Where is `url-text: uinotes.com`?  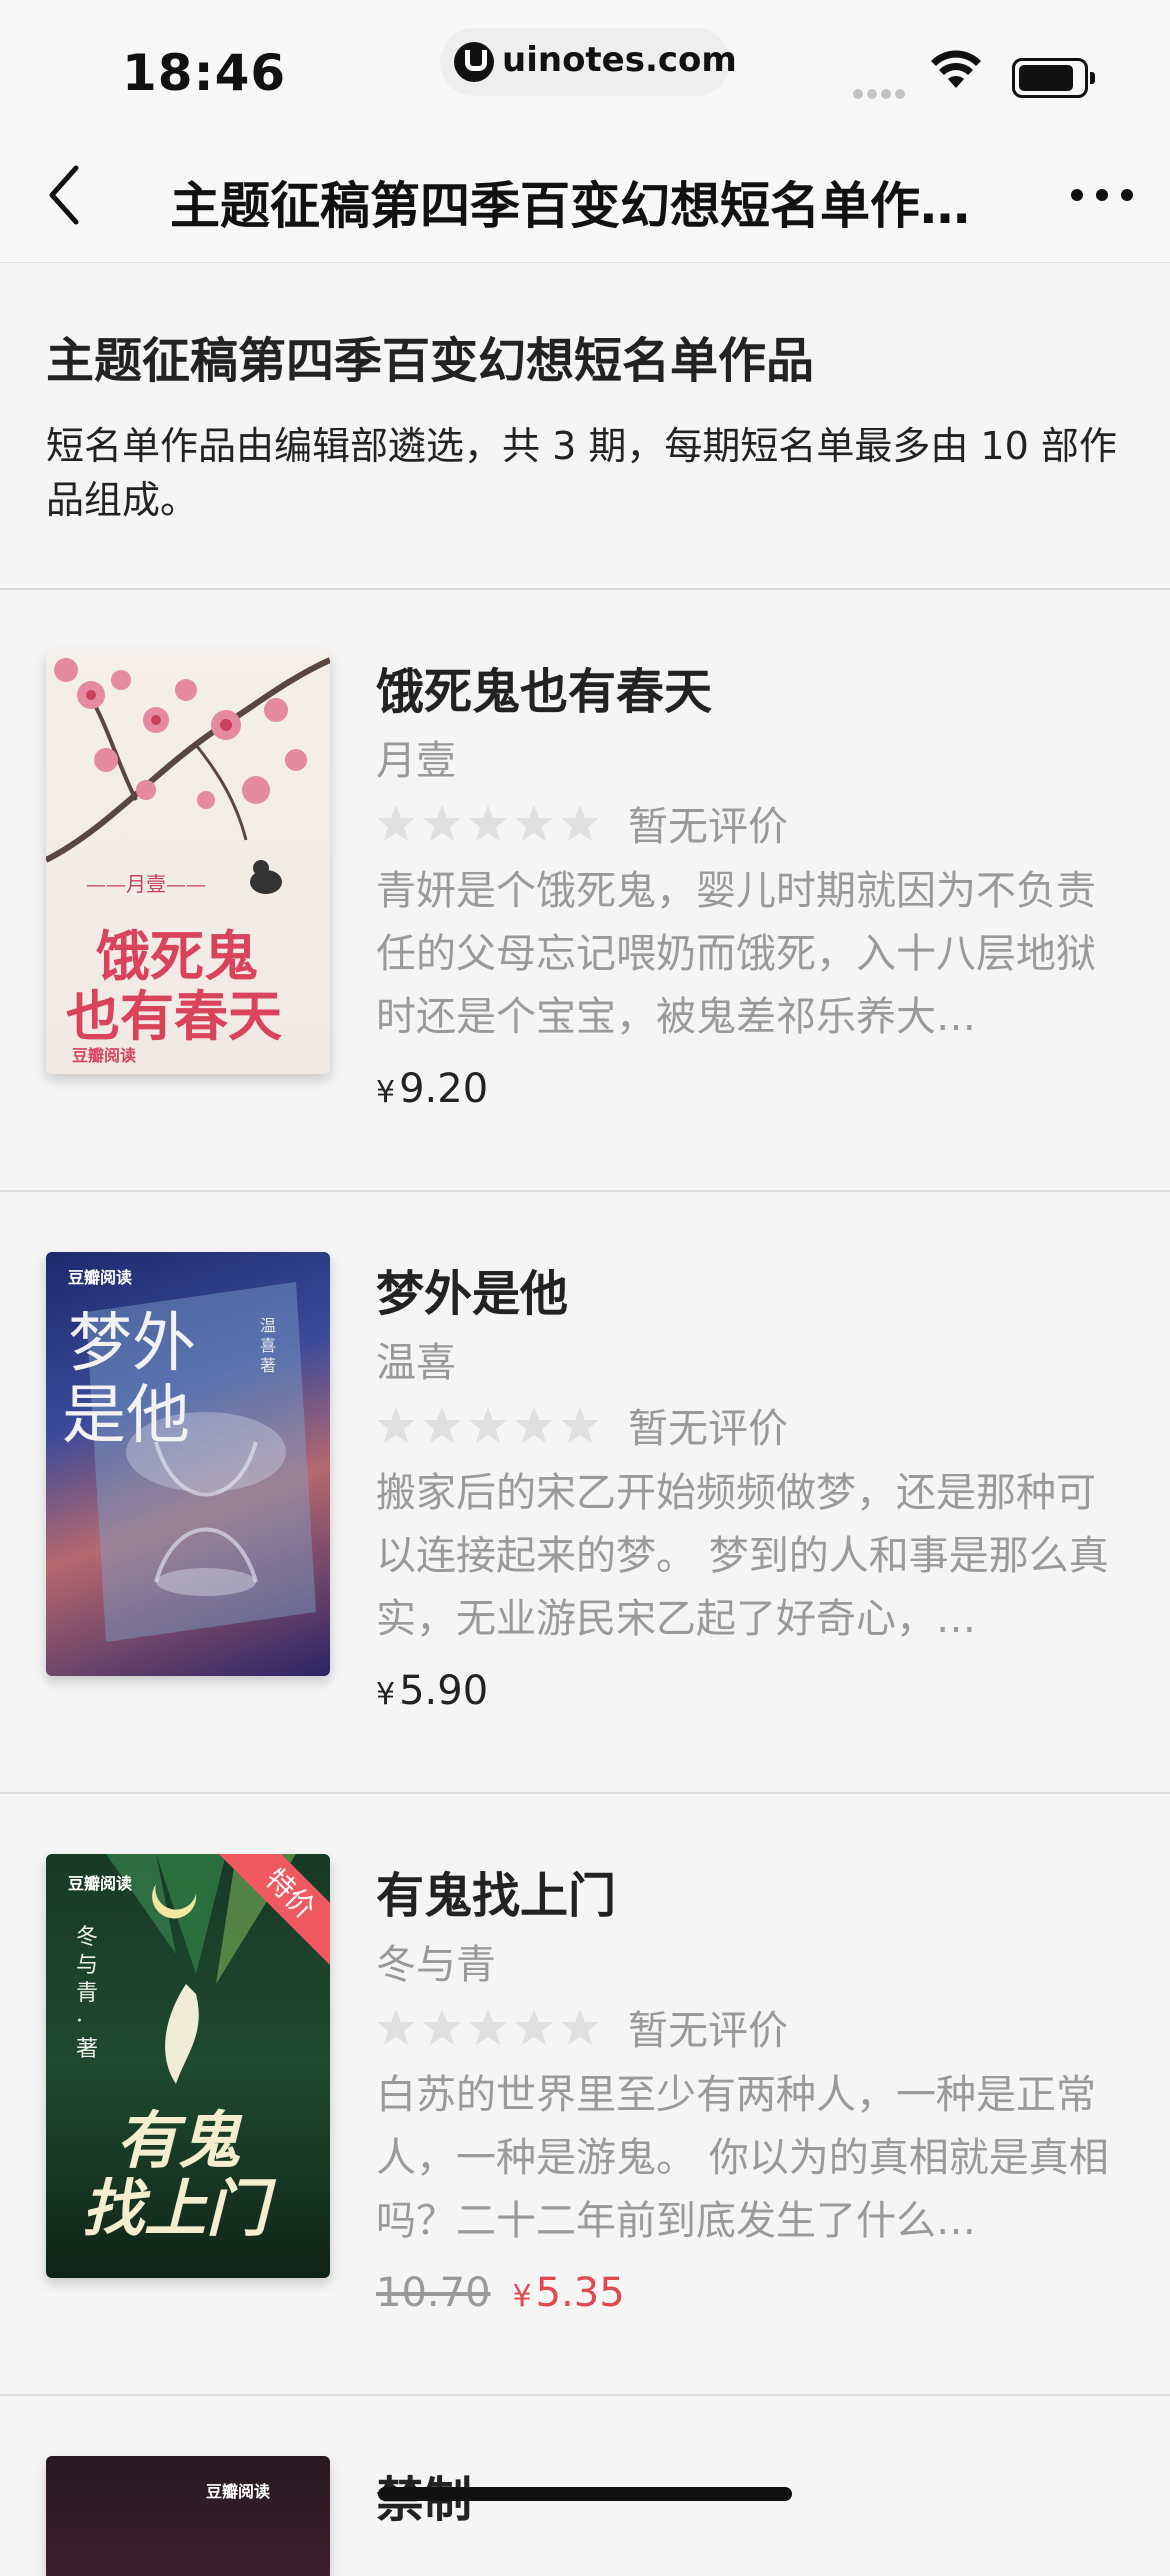 url-text: uinotes.com is located at coordinates (619, 60).